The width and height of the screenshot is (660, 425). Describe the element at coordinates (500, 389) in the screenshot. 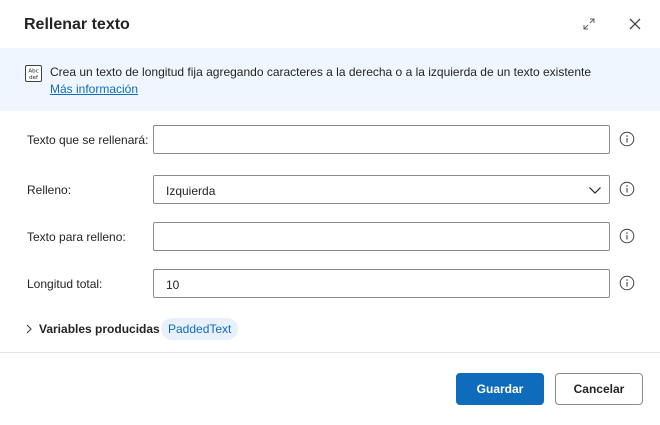

I see `save-button: Guardar` at that location.